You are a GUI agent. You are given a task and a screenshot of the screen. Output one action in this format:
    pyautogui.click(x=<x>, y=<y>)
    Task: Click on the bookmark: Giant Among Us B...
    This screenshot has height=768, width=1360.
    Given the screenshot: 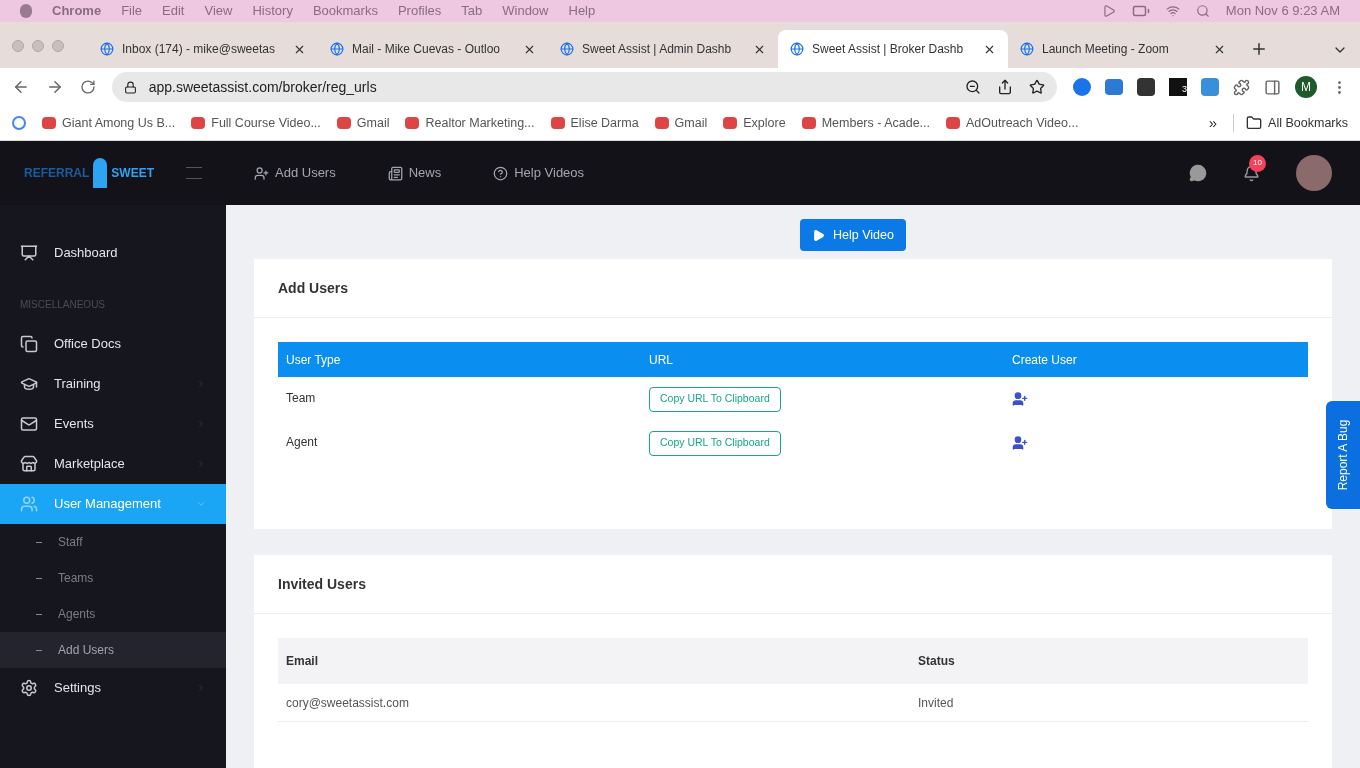 What is the action you would take?
    pyautogui.click(x=109, y=123)
    